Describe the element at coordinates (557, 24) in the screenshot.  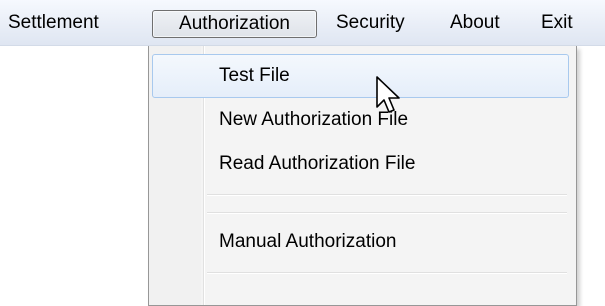
I see `menu-exit: Exit` at that location.